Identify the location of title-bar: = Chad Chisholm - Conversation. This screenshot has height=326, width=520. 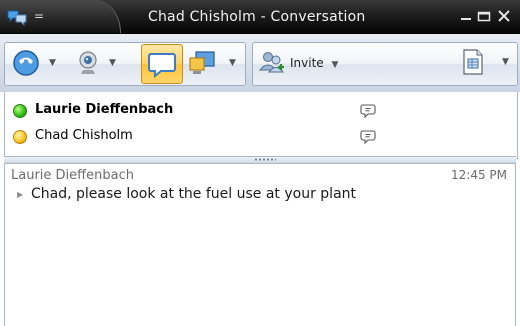
(260, 17).